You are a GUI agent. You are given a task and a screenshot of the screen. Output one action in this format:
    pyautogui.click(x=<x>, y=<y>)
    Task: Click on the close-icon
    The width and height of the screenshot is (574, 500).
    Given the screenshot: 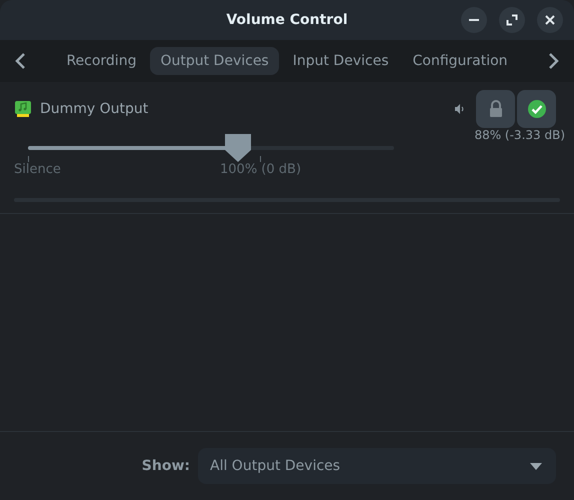 What is the action you would take?
    pyautogui.click(x=550, y=20)
    